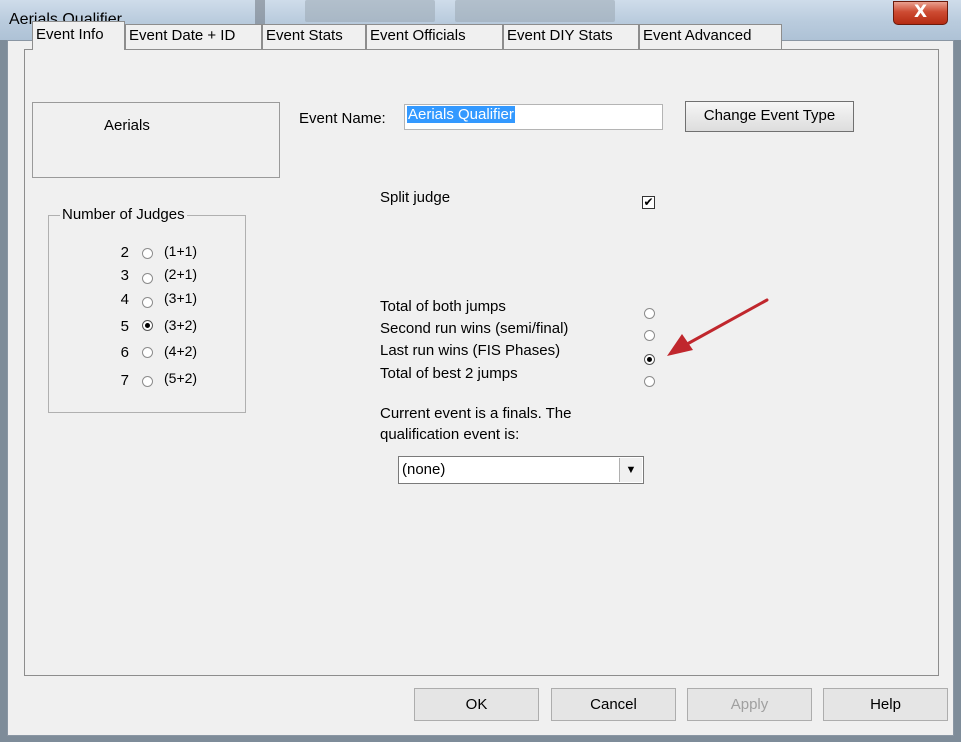 The height and width of the screenshot is (742, 961). Describe the element at coordinates (70, 34) in the screenshot. I see `tab-label: Event Info` at that location.